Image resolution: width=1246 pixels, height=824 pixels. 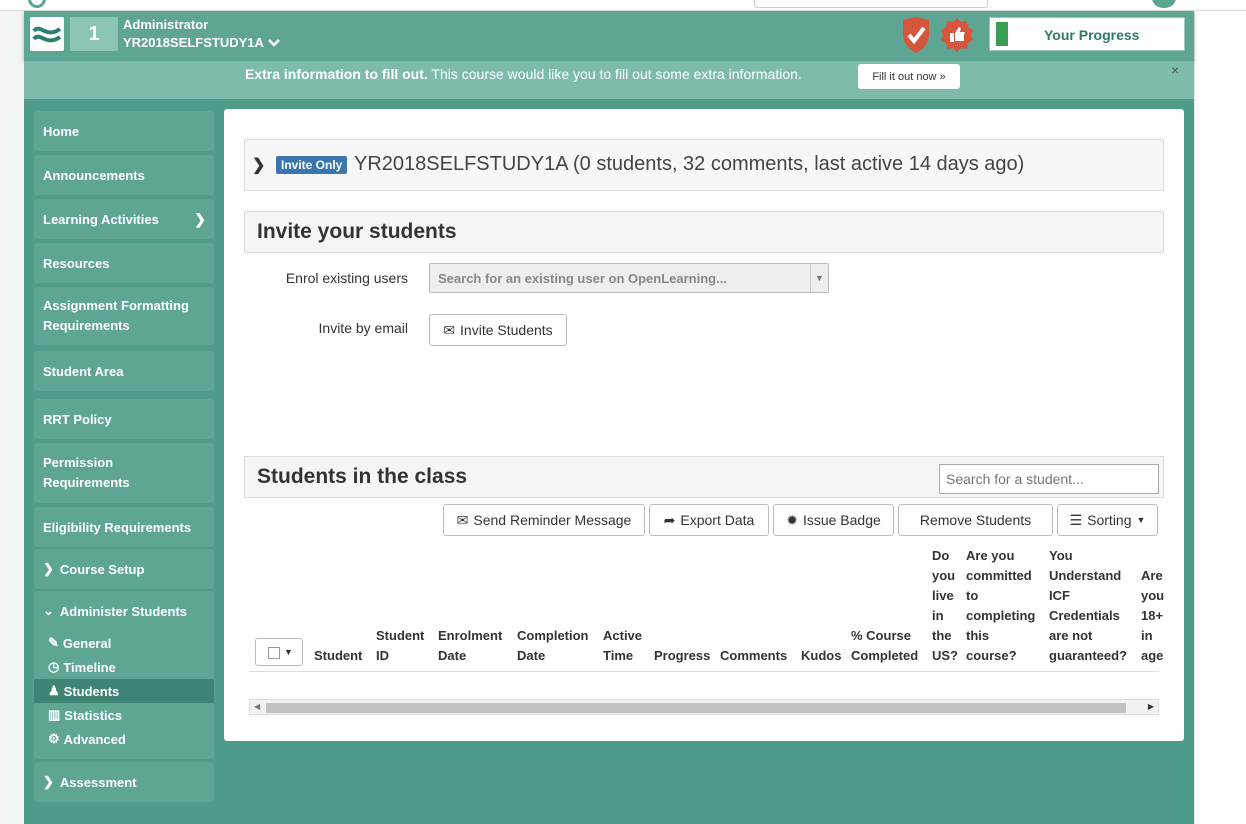 What do you see at coordinates (124, 667) in the screenshot?
I see `sidebar-sub-timeline: ◷ Timeline` at bounding box center [124, 667].